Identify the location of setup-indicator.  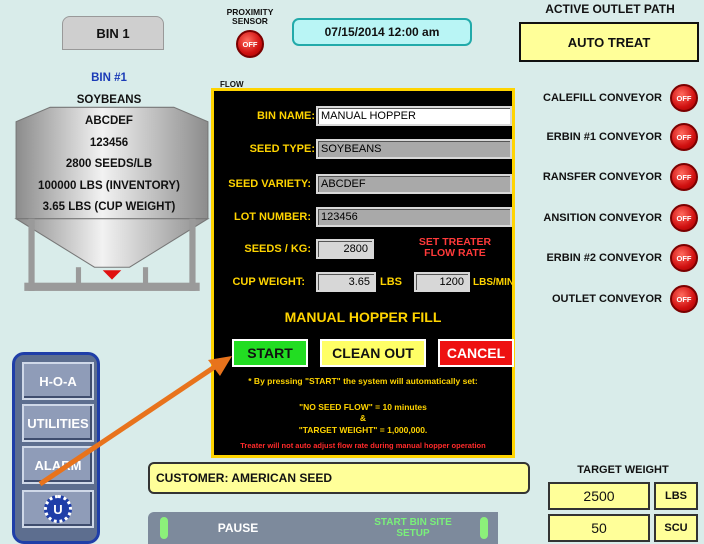
(484, 528).